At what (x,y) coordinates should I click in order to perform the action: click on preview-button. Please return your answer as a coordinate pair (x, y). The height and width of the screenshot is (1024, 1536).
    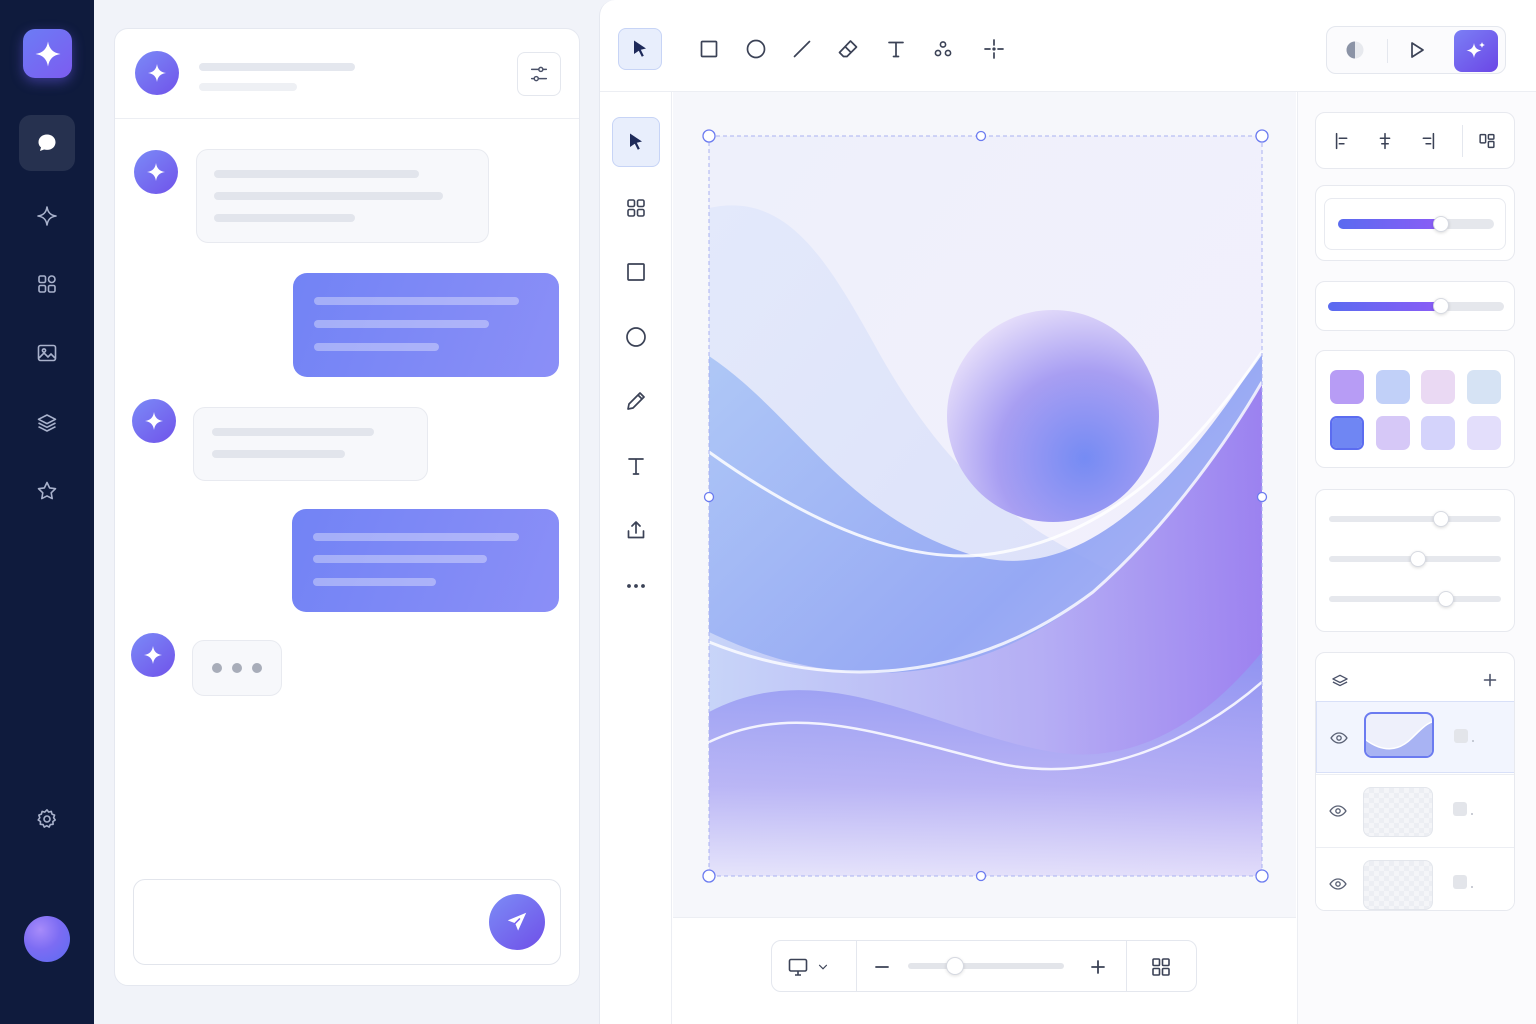
    Looking at the image, I should click on (1416, 50).